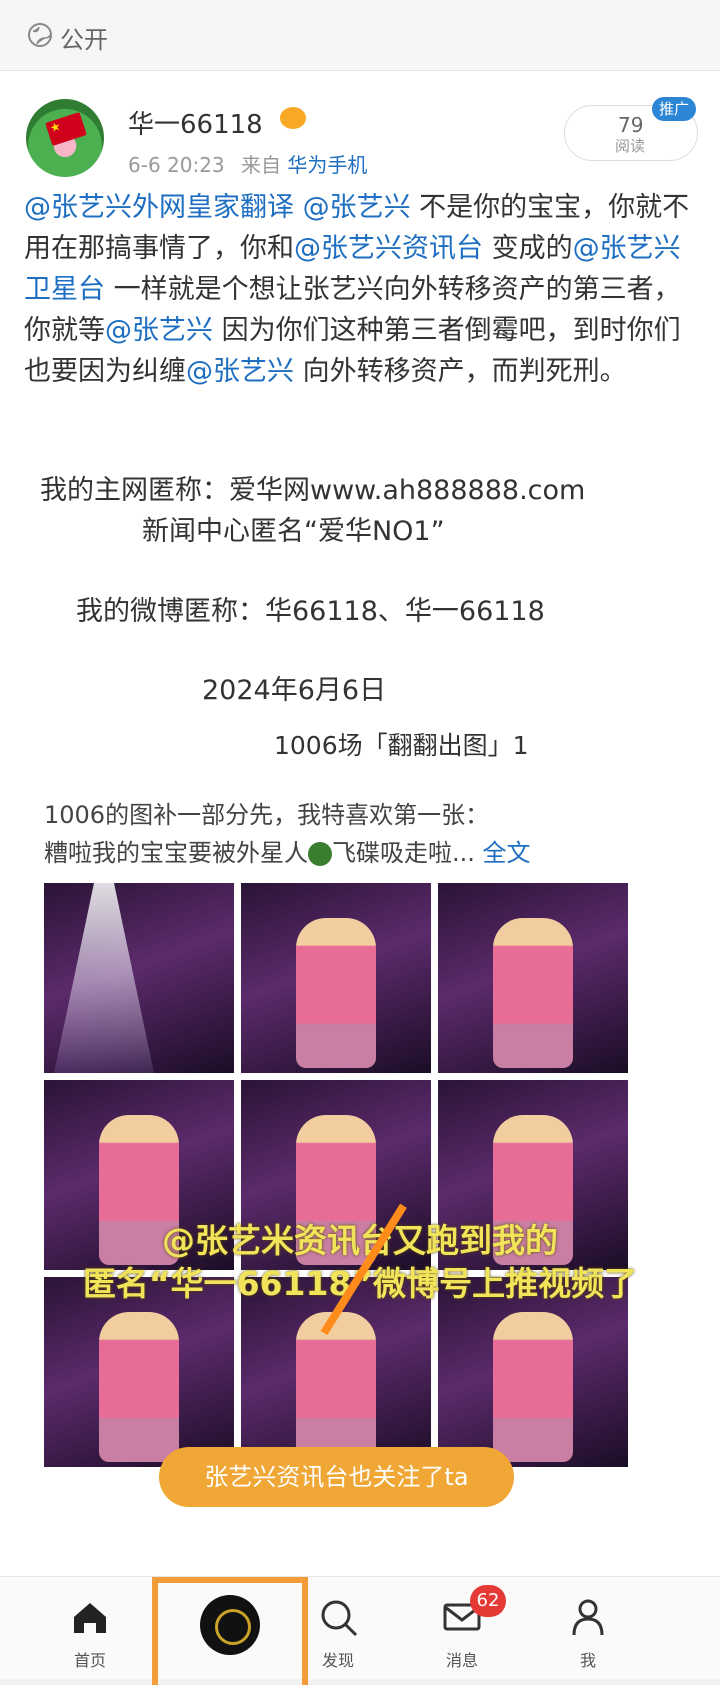 This screenshot has height=1685, width=720. Describe the element at coordinates (176, 853) in the screenshot. I see `quoted-text-part-a: 糟啦我的宝宝要被外星人` at that location.